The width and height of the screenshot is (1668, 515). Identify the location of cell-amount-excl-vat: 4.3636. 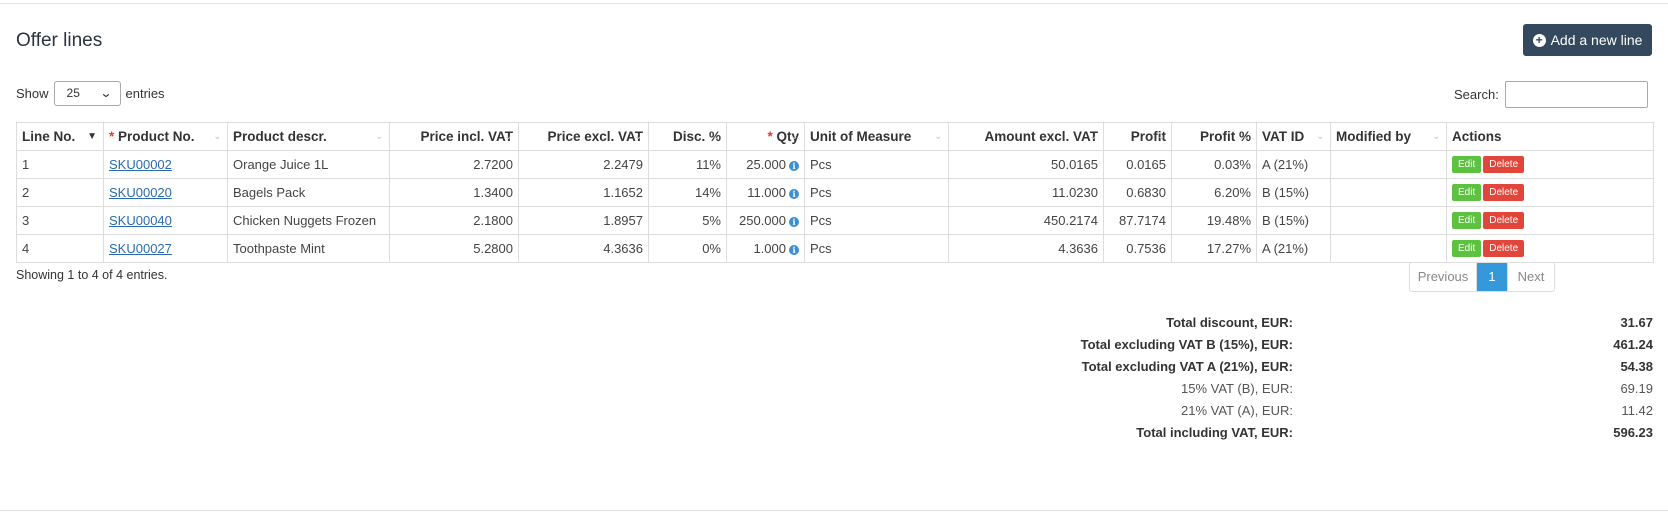
(1026, 248).